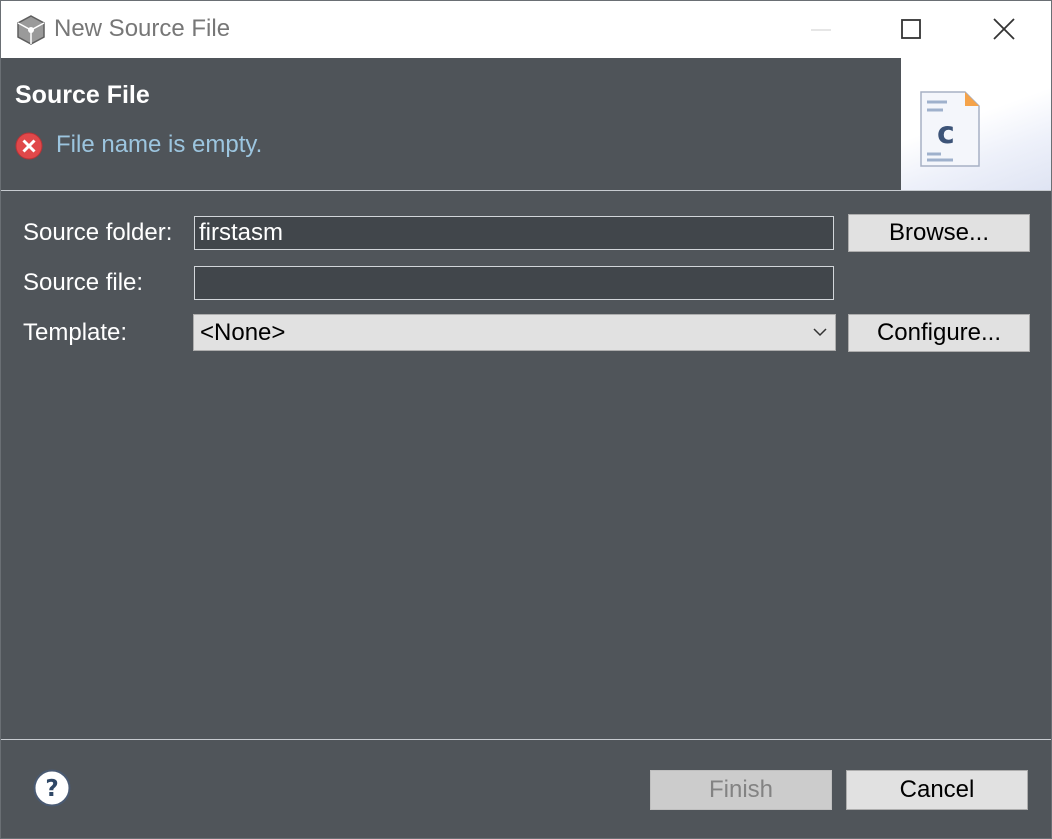 The image size is (1052, 839). Describe the element at coordinates (142, 28) in the screenshot. I see `window-title: New Source File` at that location.